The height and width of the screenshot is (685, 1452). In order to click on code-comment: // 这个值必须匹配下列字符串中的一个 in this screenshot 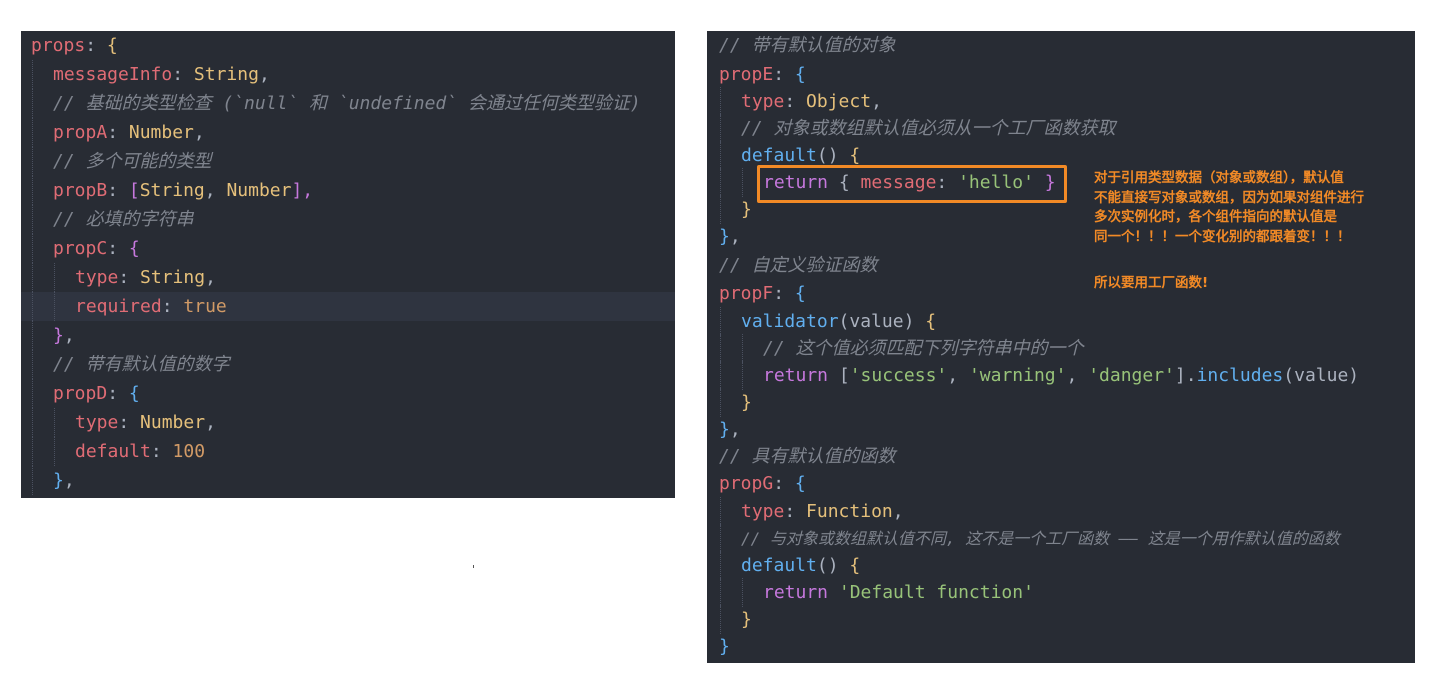, I will do `click(1067, 348)`.